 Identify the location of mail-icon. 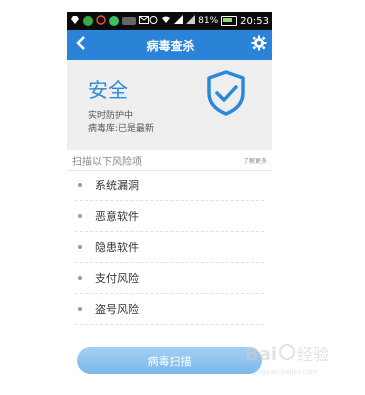
(144, 21).